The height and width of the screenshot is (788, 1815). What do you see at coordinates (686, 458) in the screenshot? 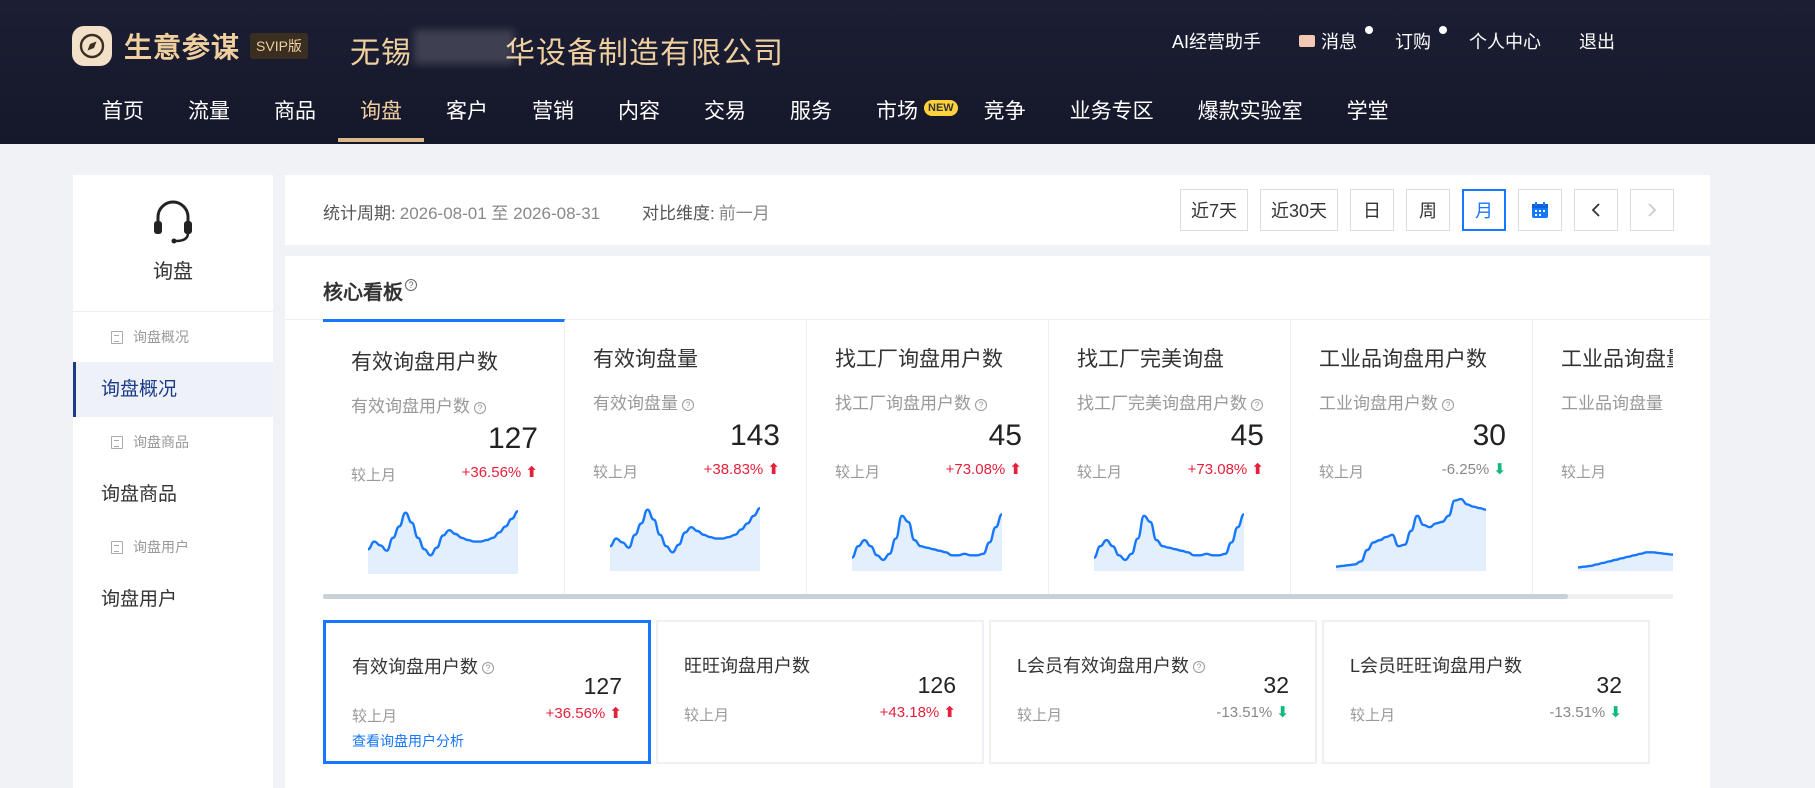
I see `metric-card: 有效询盘量 有效询盘量? 143 较上月 +38.83% ⬆` at bounding box center [686, 458].